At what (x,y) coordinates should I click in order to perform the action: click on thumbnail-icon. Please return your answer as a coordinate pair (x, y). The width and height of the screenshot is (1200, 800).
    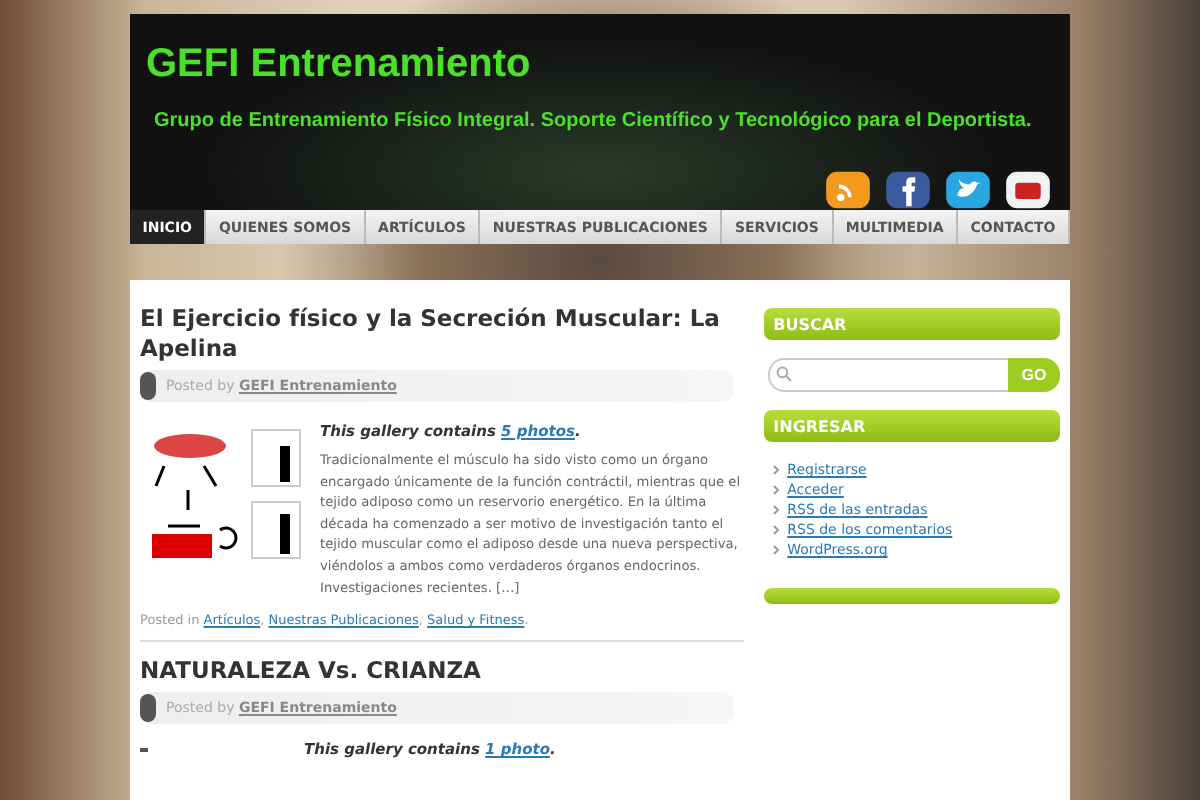
    Looking at the image, I should click on (144, 749).